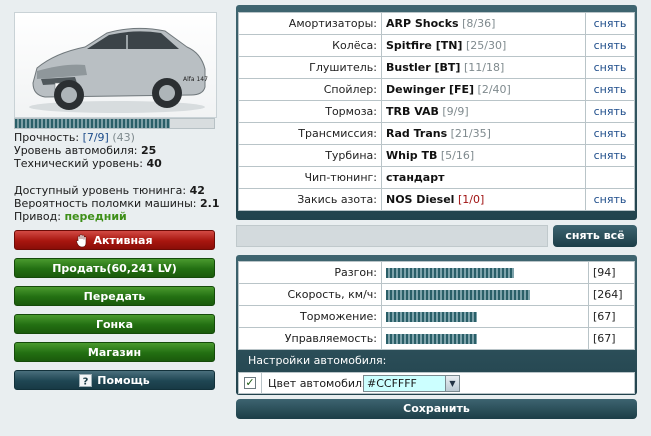 Image resolution: width=651 pixels, height=436 pixels. I want to click on shop-button: Магазин, so click(114, 352).